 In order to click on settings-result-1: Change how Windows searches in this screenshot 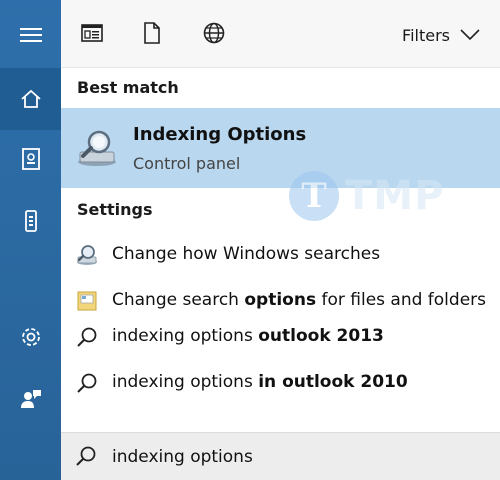, I will do `click(280, 254)`.